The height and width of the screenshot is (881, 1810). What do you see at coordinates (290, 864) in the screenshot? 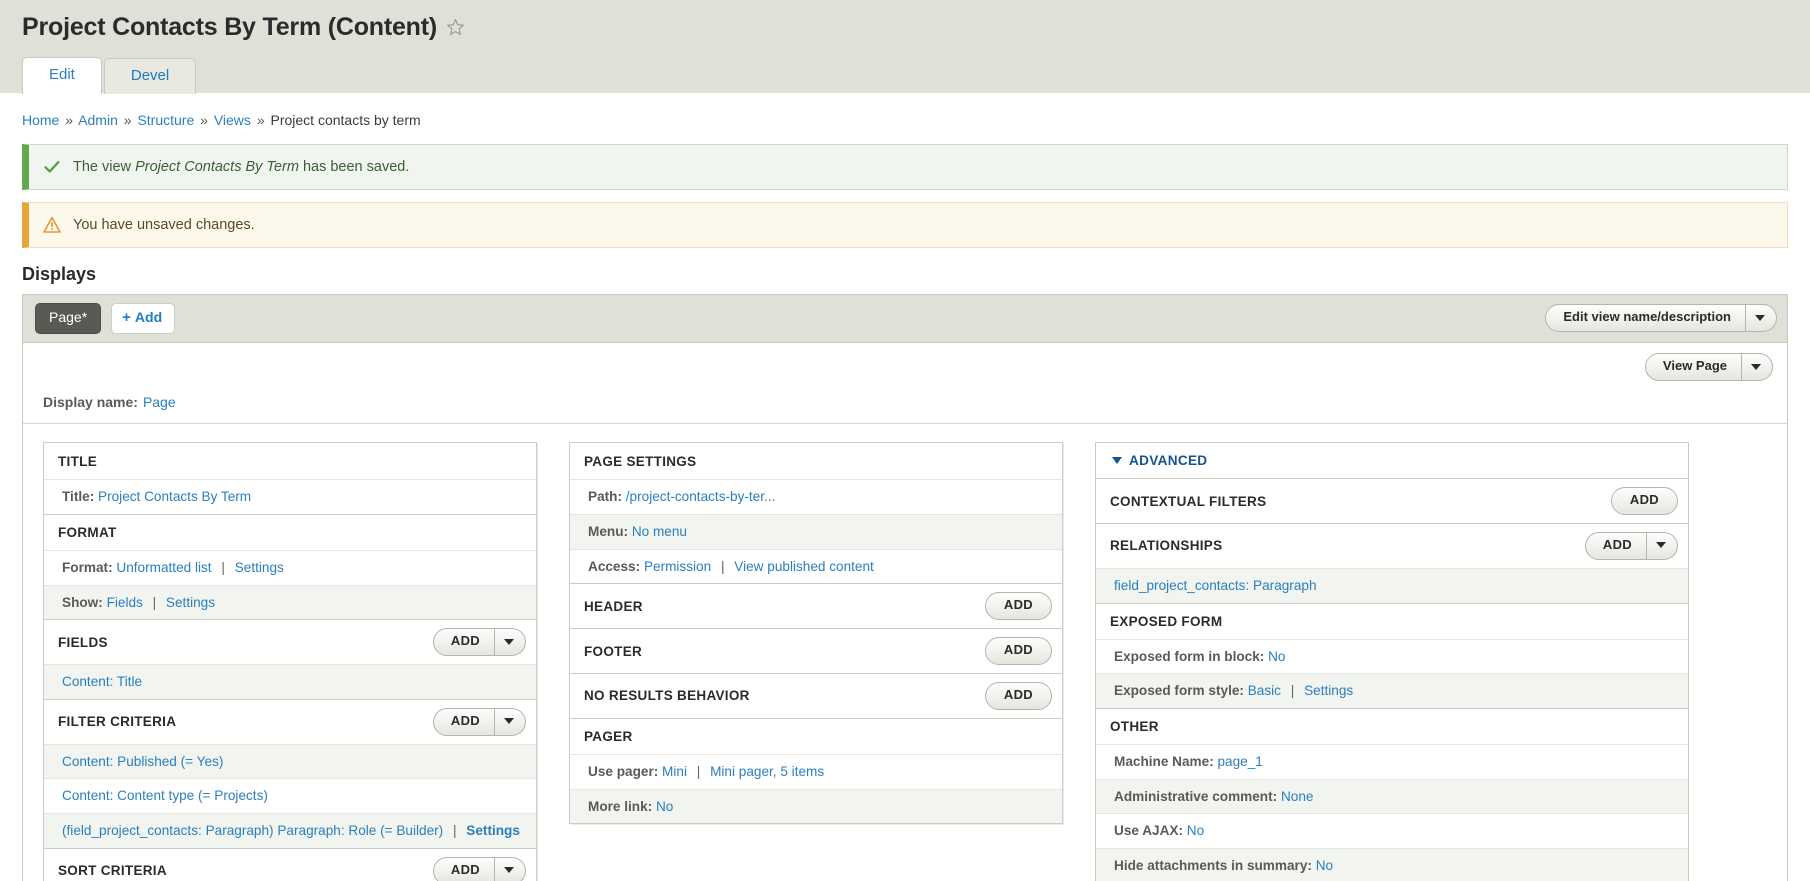
I see `bucket-title-sort-criteria: Sort criteria Add` at bounding box center [290, 864].